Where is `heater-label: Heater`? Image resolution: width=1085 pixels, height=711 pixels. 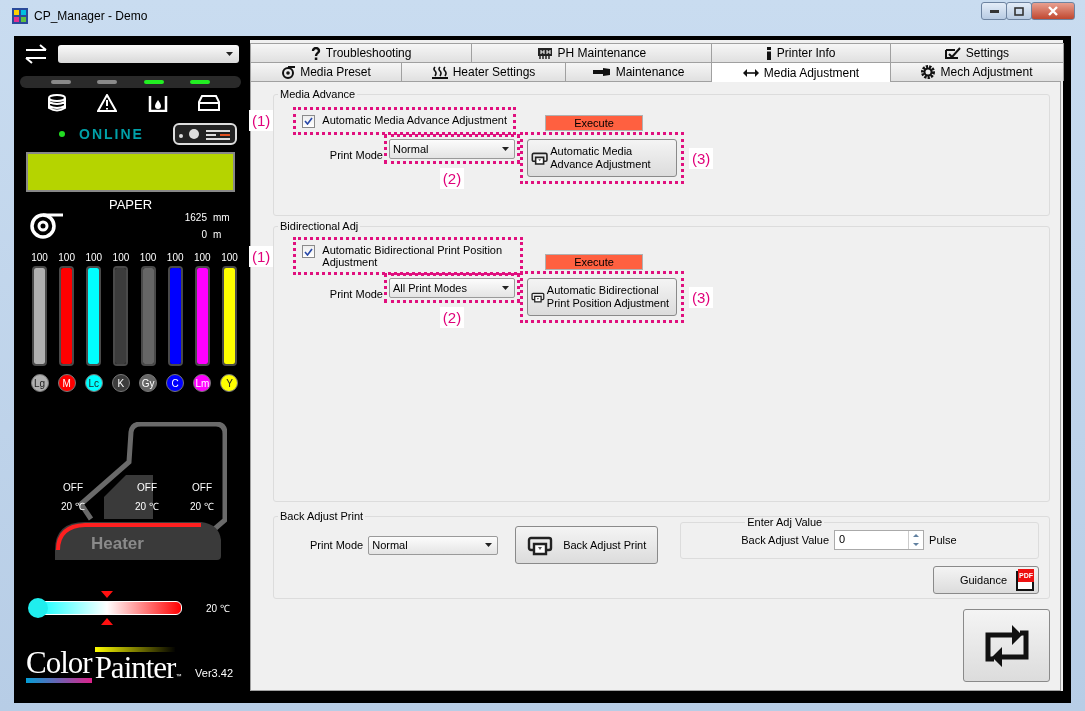 heater-label: Heater is located at coordinates (117, 544).